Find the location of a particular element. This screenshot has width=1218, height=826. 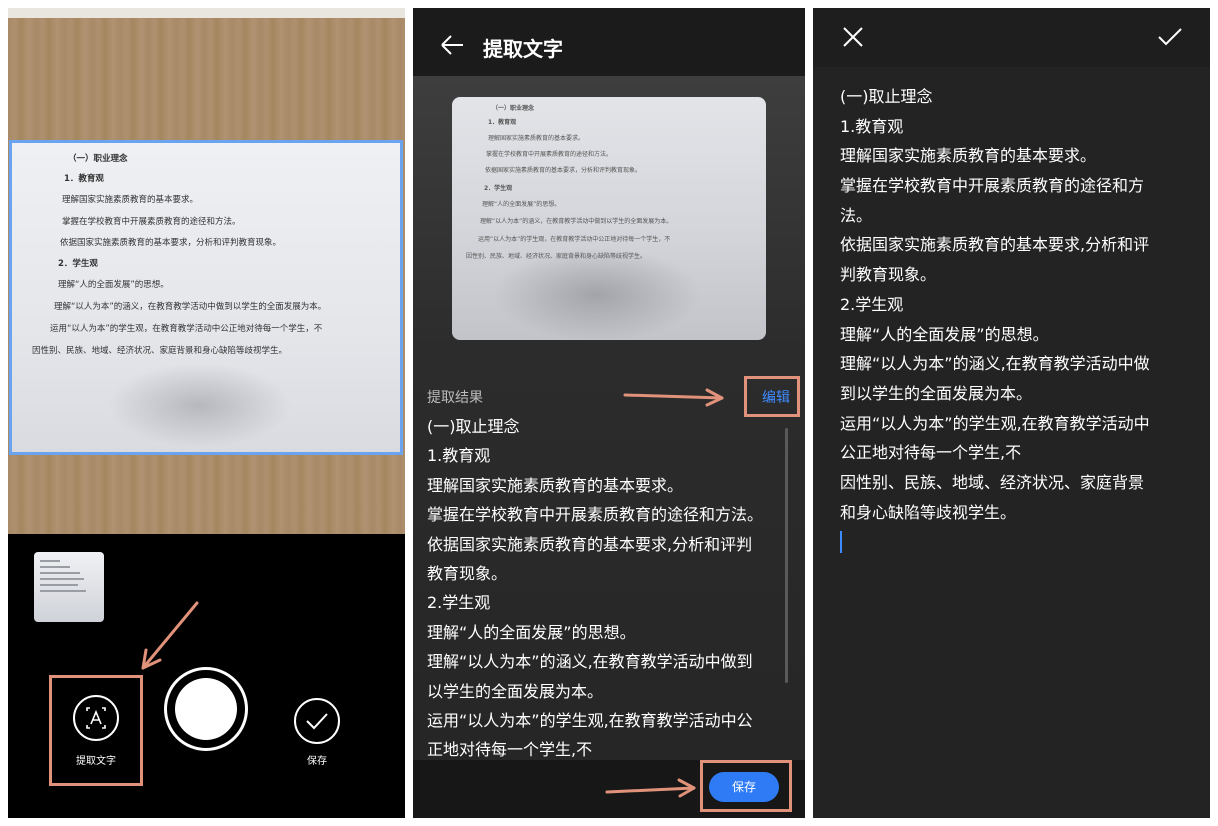

back-button is located at coordinates (452, 45).